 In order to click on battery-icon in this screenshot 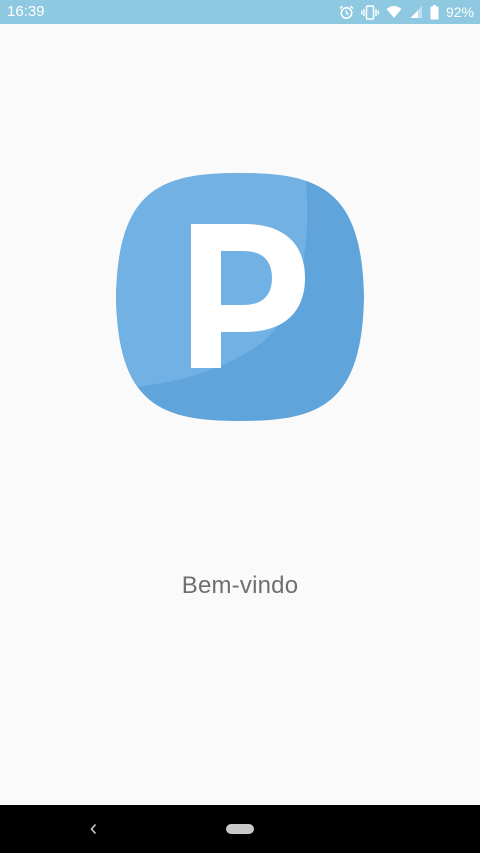, I will do `click(434, 12)`.